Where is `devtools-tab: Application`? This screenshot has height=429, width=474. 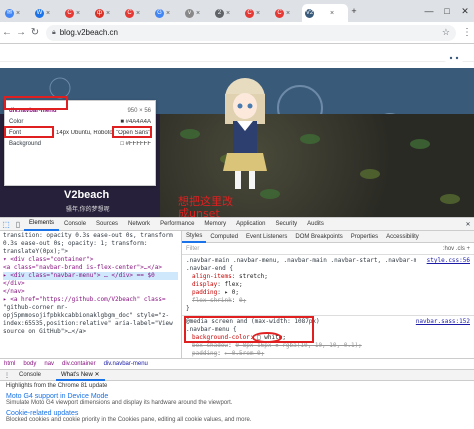
devtools-tab: Application is located at coordinates (250, 224).